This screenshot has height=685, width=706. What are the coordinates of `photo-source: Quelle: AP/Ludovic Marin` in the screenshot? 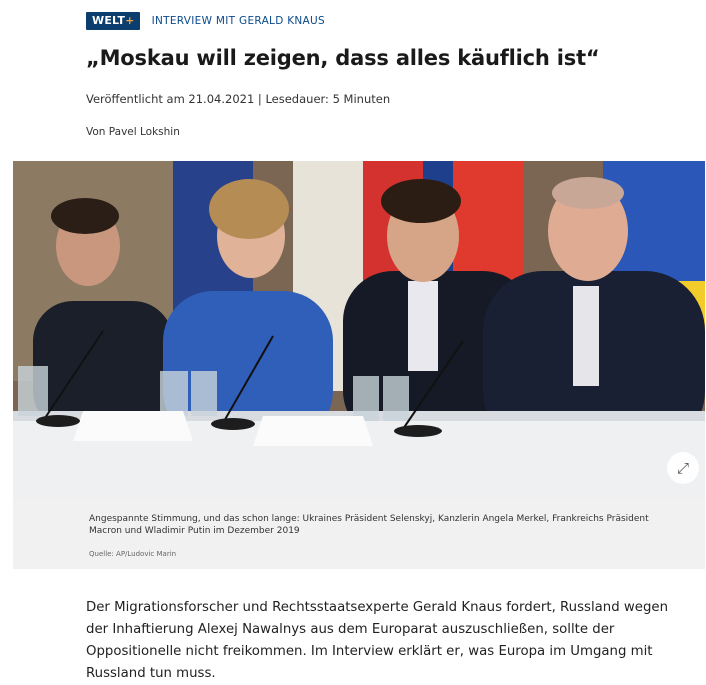 It's located at (133, 554).